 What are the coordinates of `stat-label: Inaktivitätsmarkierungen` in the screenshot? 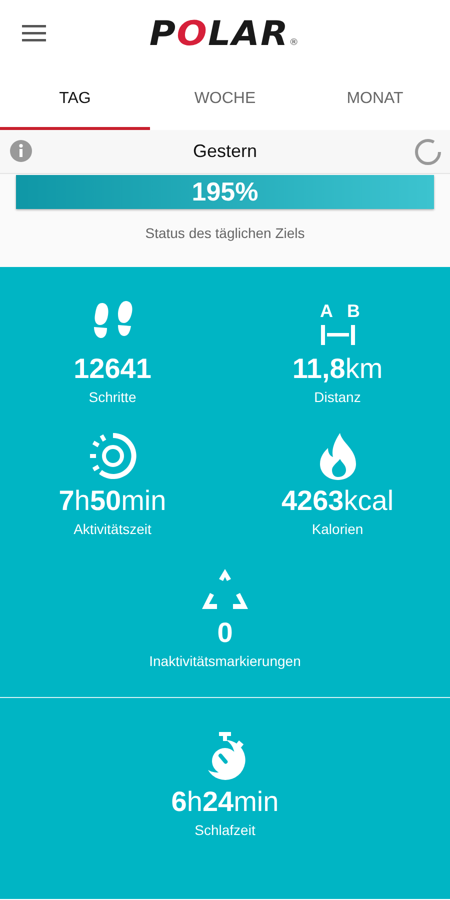 It's located at (225, 661).